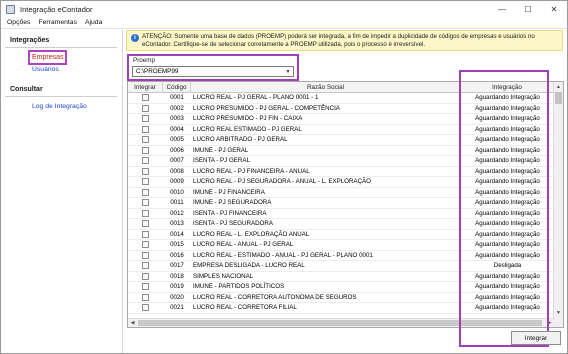  What do you see at coordinates (213, 71) in the screenshot?
I see `proemp-select: C:\PROEMP99 ▼` at bounding box center [213, 71].